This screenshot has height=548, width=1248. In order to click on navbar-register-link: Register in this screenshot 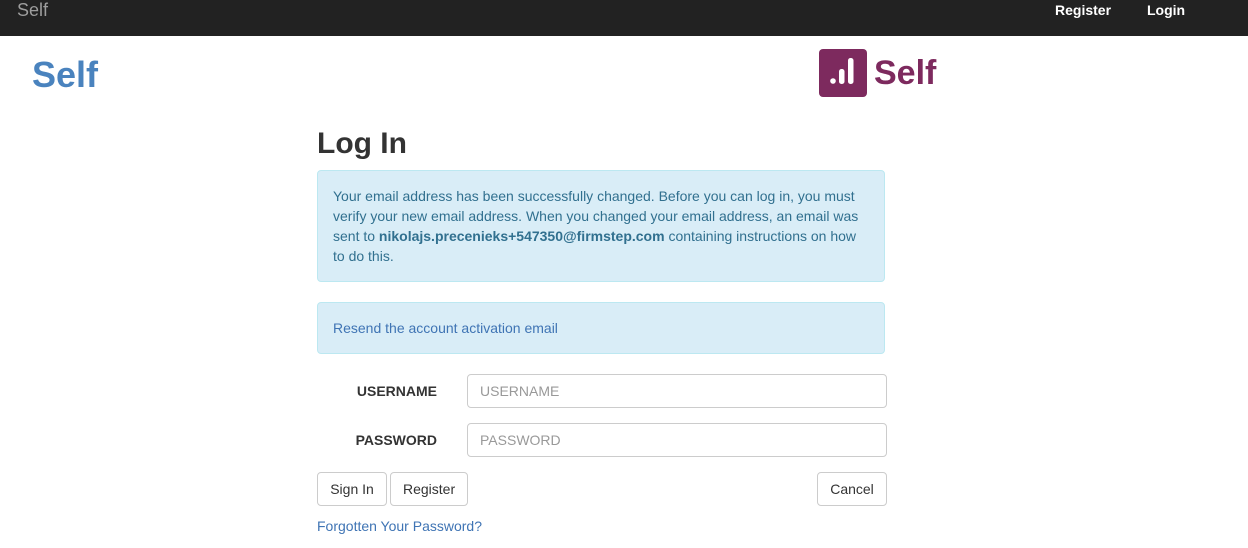, I will do `click(1083, 10)`.